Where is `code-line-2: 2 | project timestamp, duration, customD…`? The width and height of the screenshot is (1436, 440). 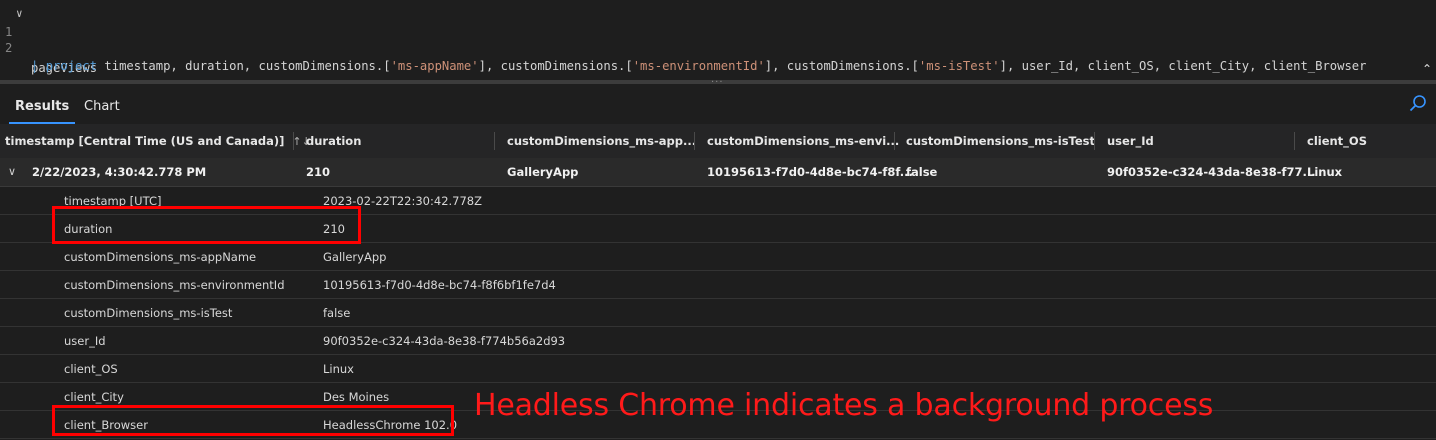 code-line-2: 2 | project timestamp, duration, customD… is located at coordinates (683, 47).